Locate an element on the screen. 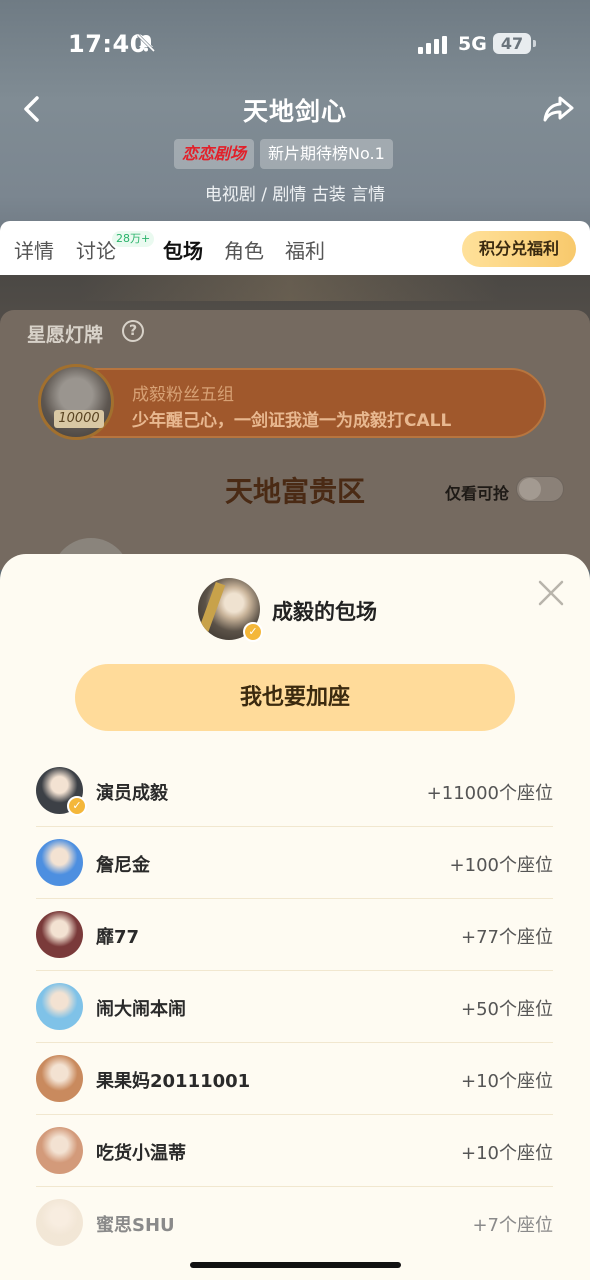  user-name: 果果妈20111001 is located at coordinates (173, 1081).